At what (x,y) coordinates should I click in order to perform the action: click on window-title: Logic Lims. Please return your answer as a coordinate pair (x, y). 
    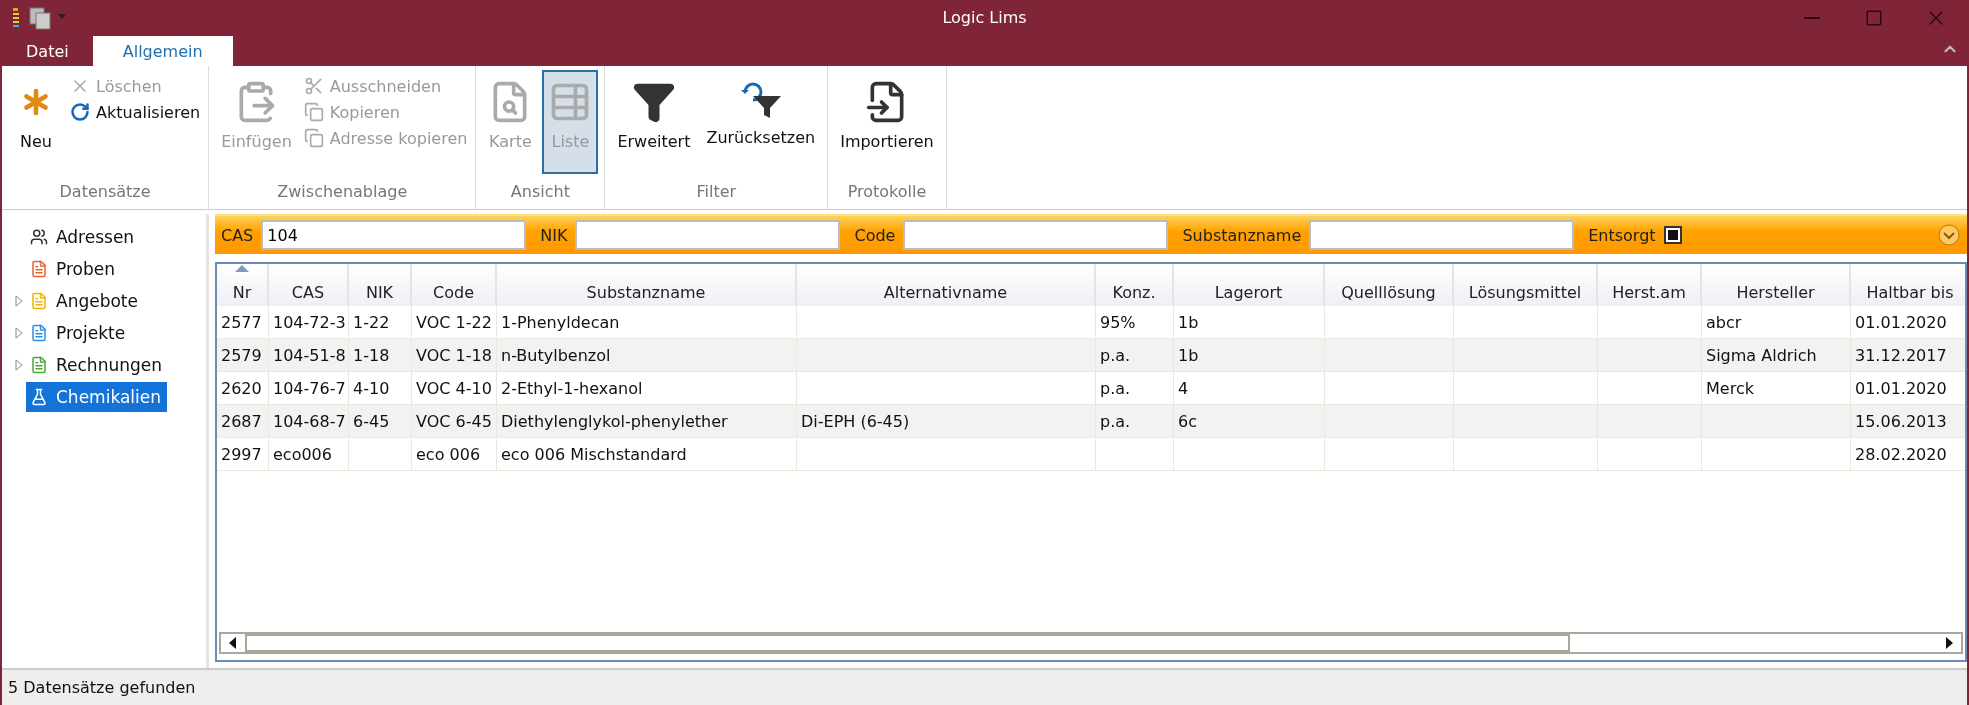
    Looking at the image, I should click on (984, 17).